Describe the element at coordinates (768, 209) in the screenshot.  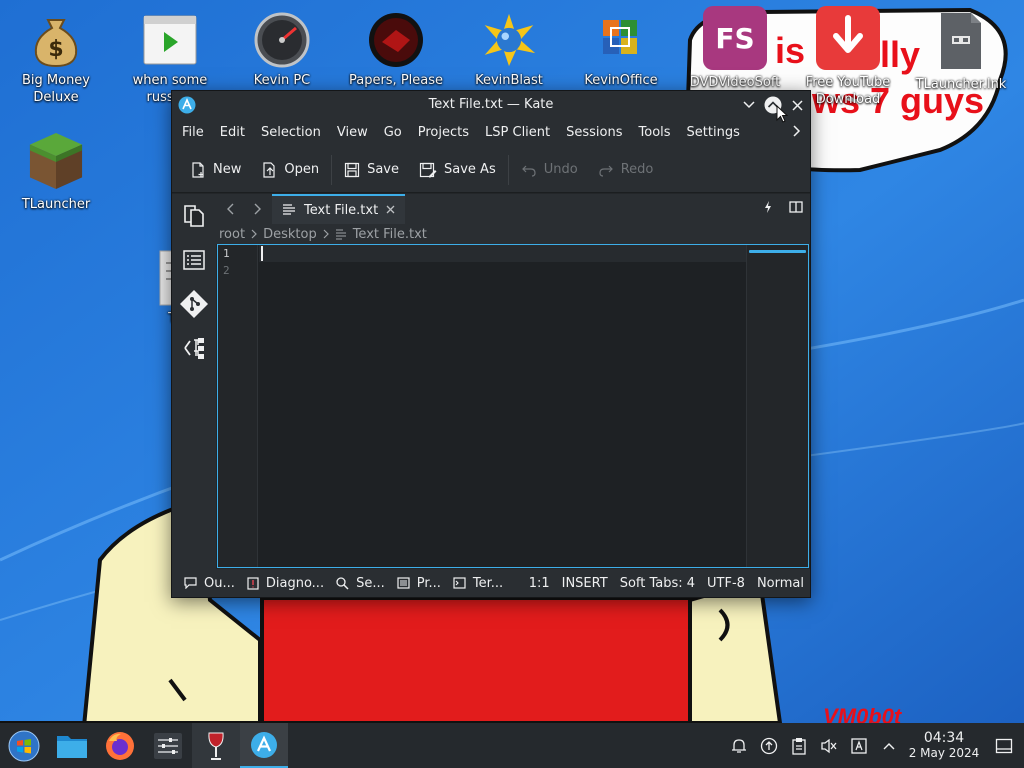
I see `quick-open-button` at that location.